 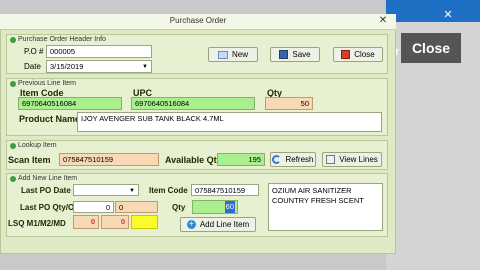 I want to click on new-icon, so click(x=222, y=54).